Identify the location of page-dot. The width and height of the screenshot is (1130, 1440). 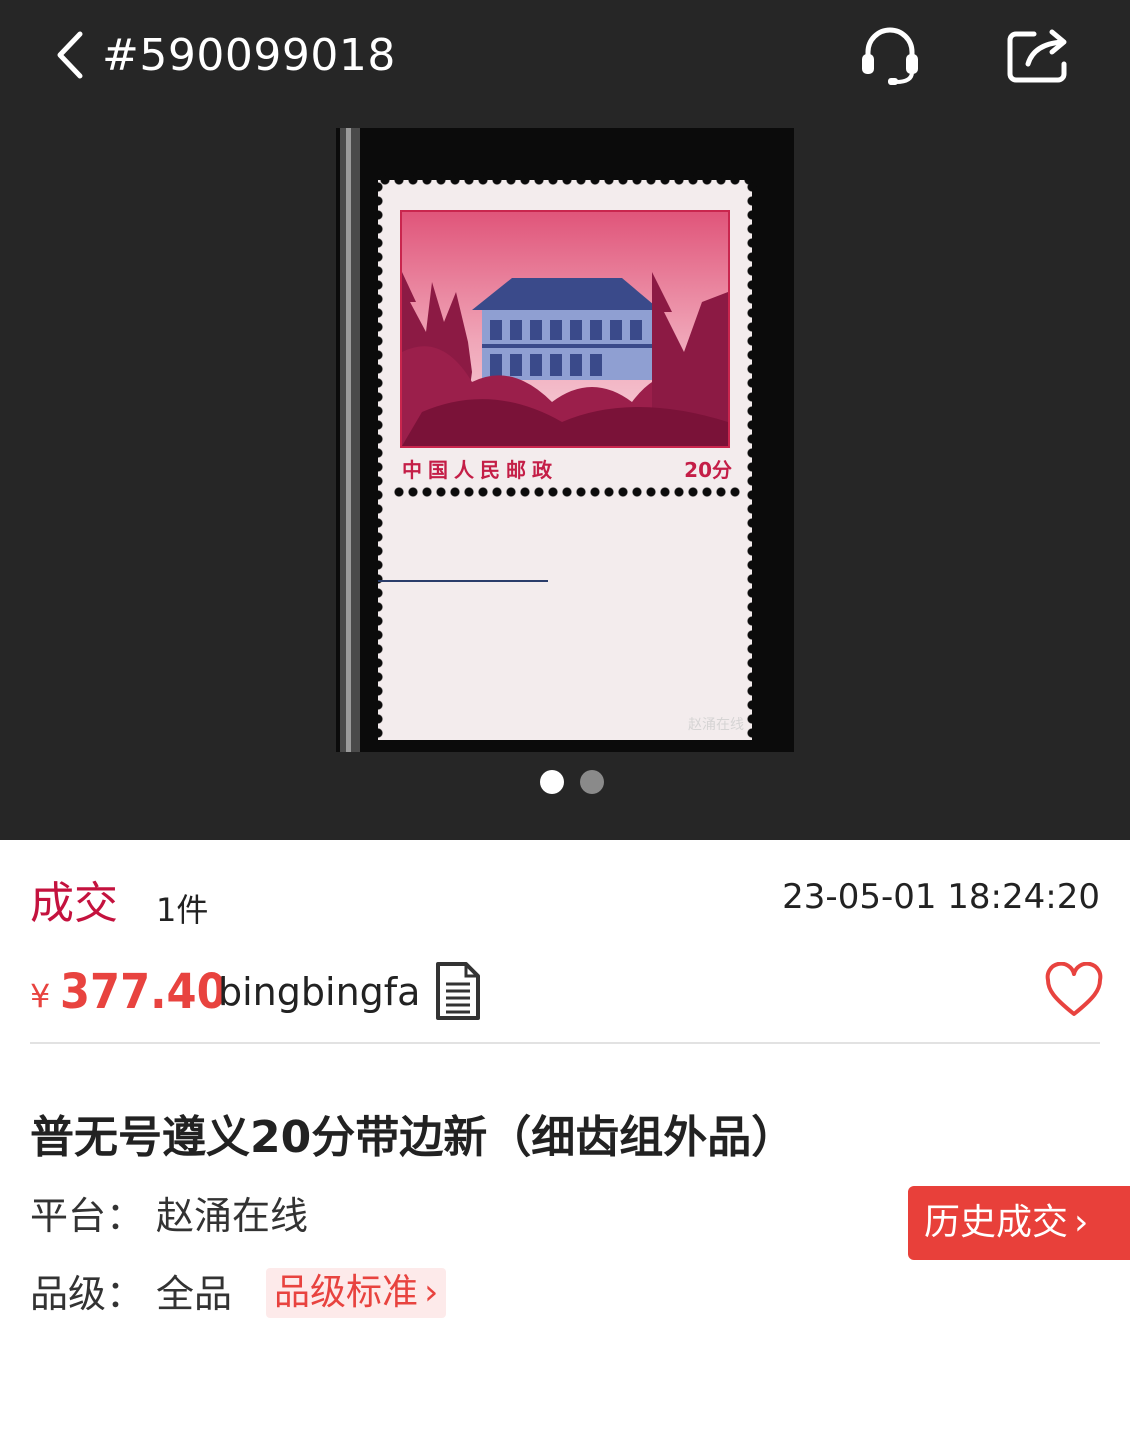
(592, 782).